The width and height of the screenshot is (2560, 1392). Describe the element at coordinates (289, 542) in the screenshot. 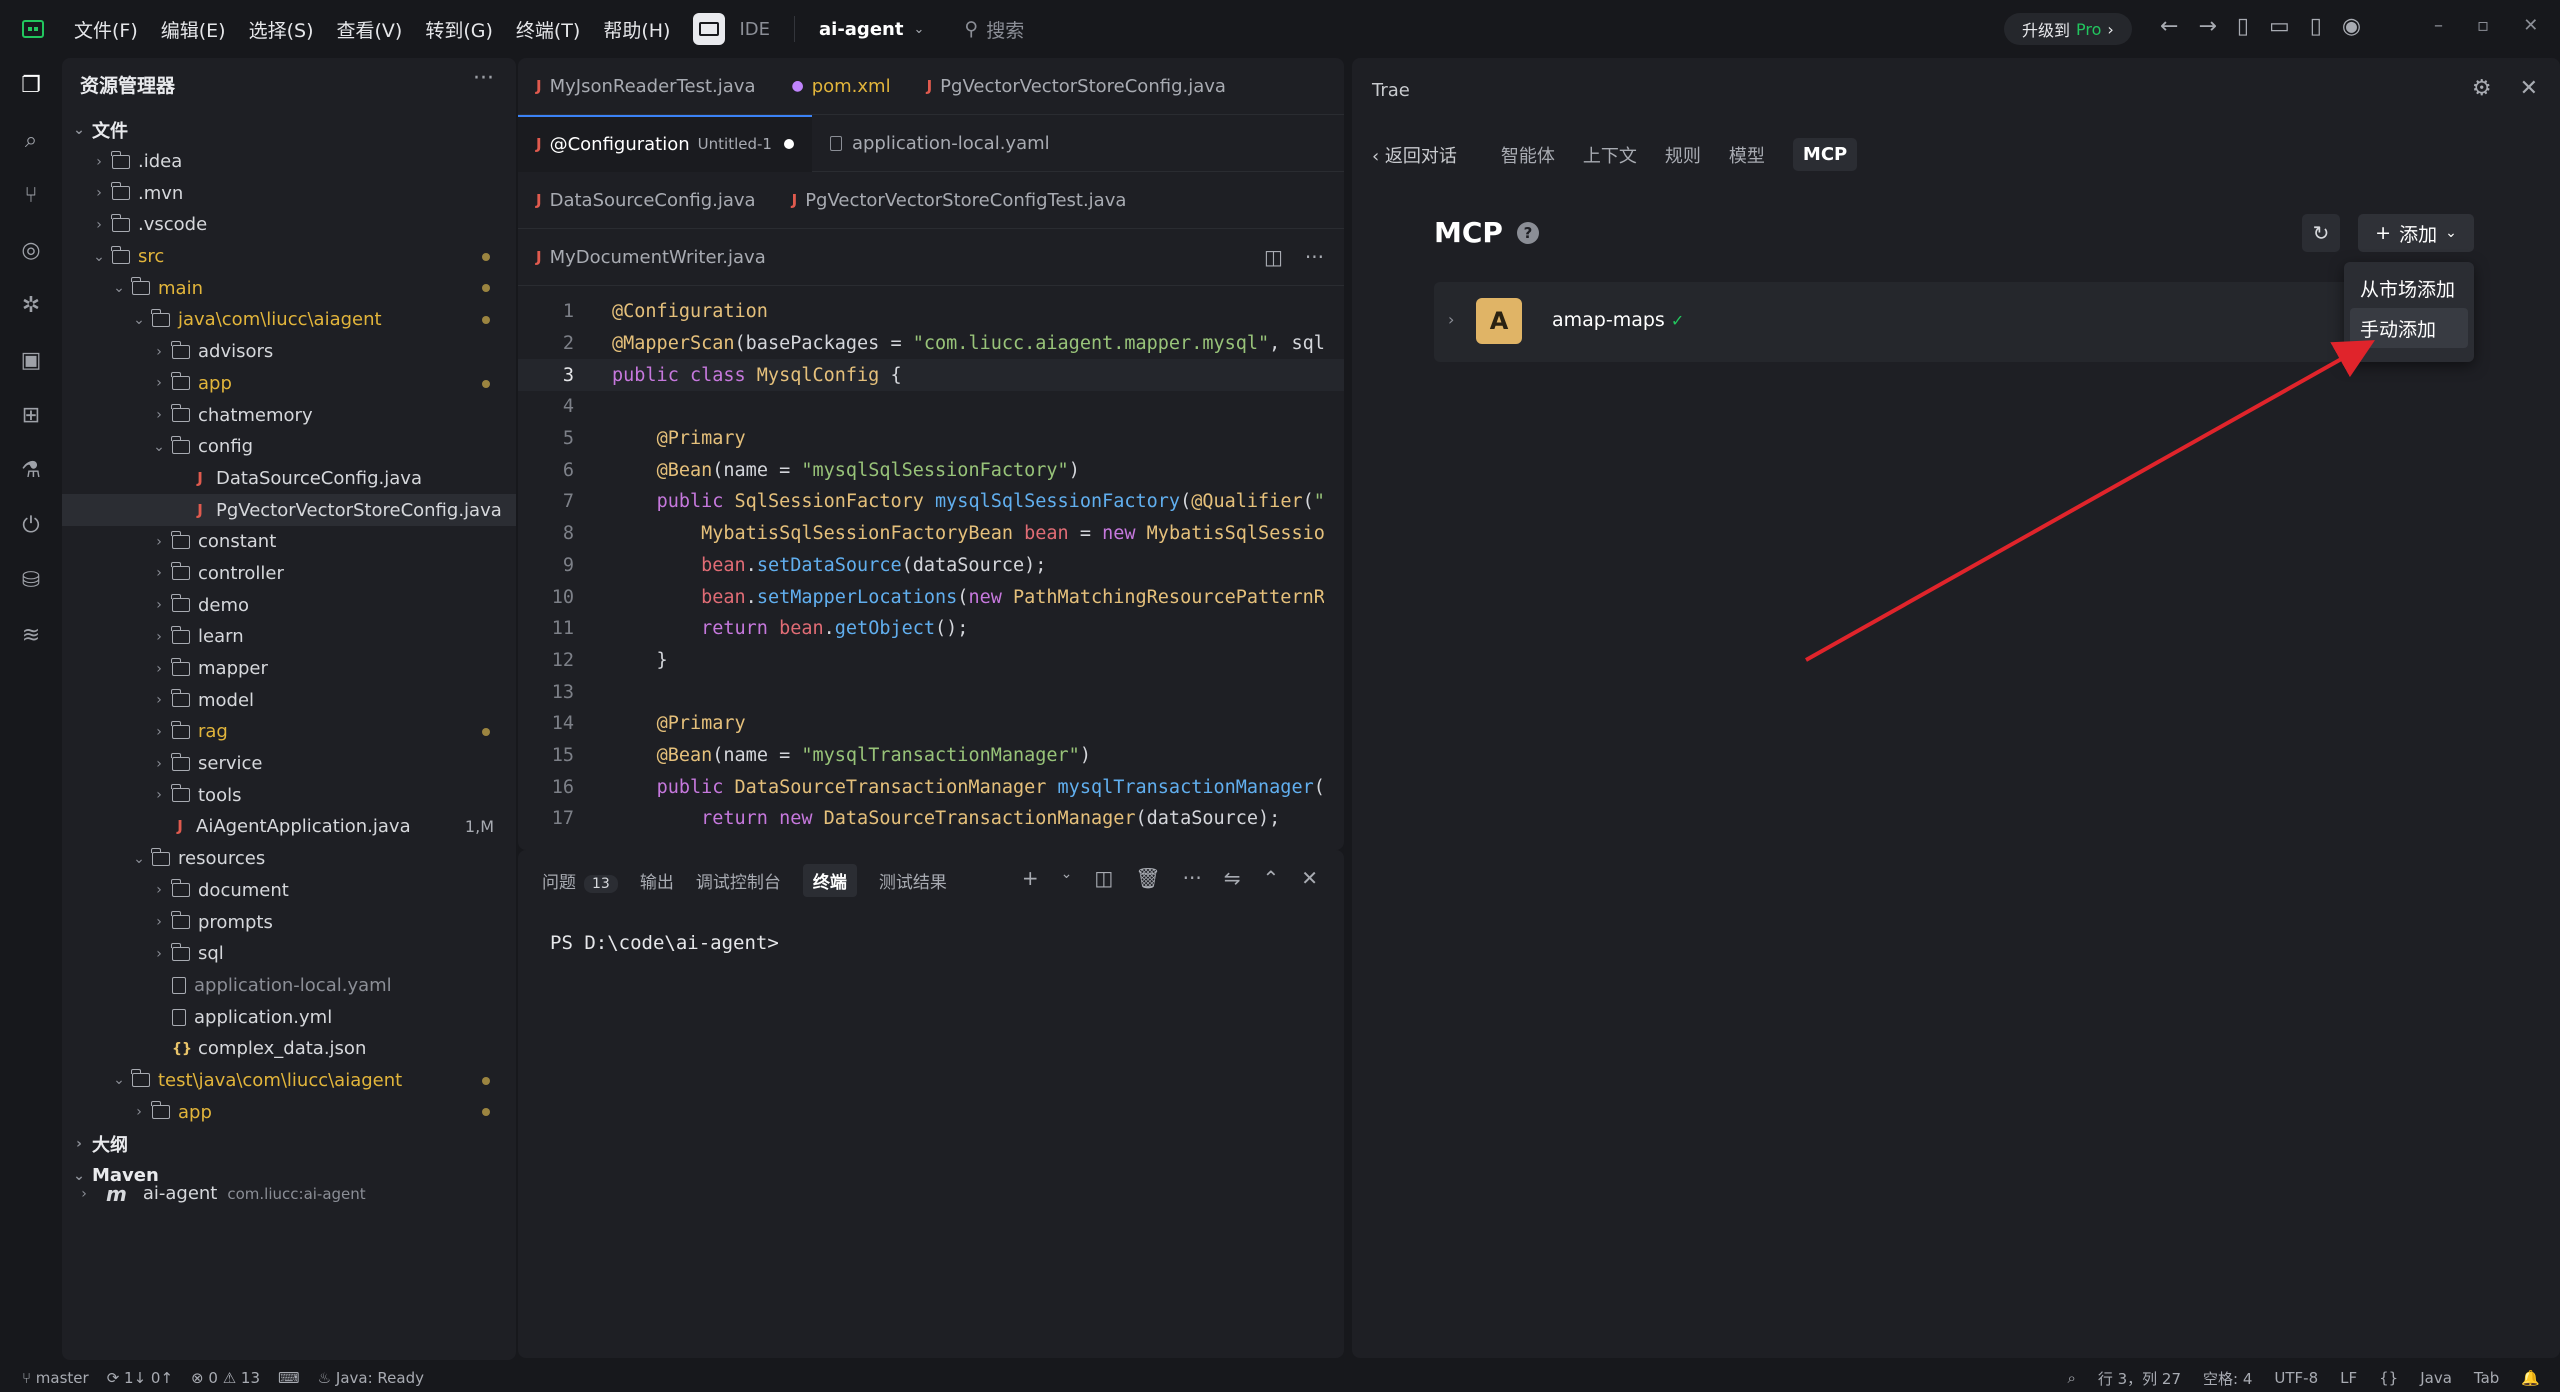

I see `folder-row: › constant` at that location.